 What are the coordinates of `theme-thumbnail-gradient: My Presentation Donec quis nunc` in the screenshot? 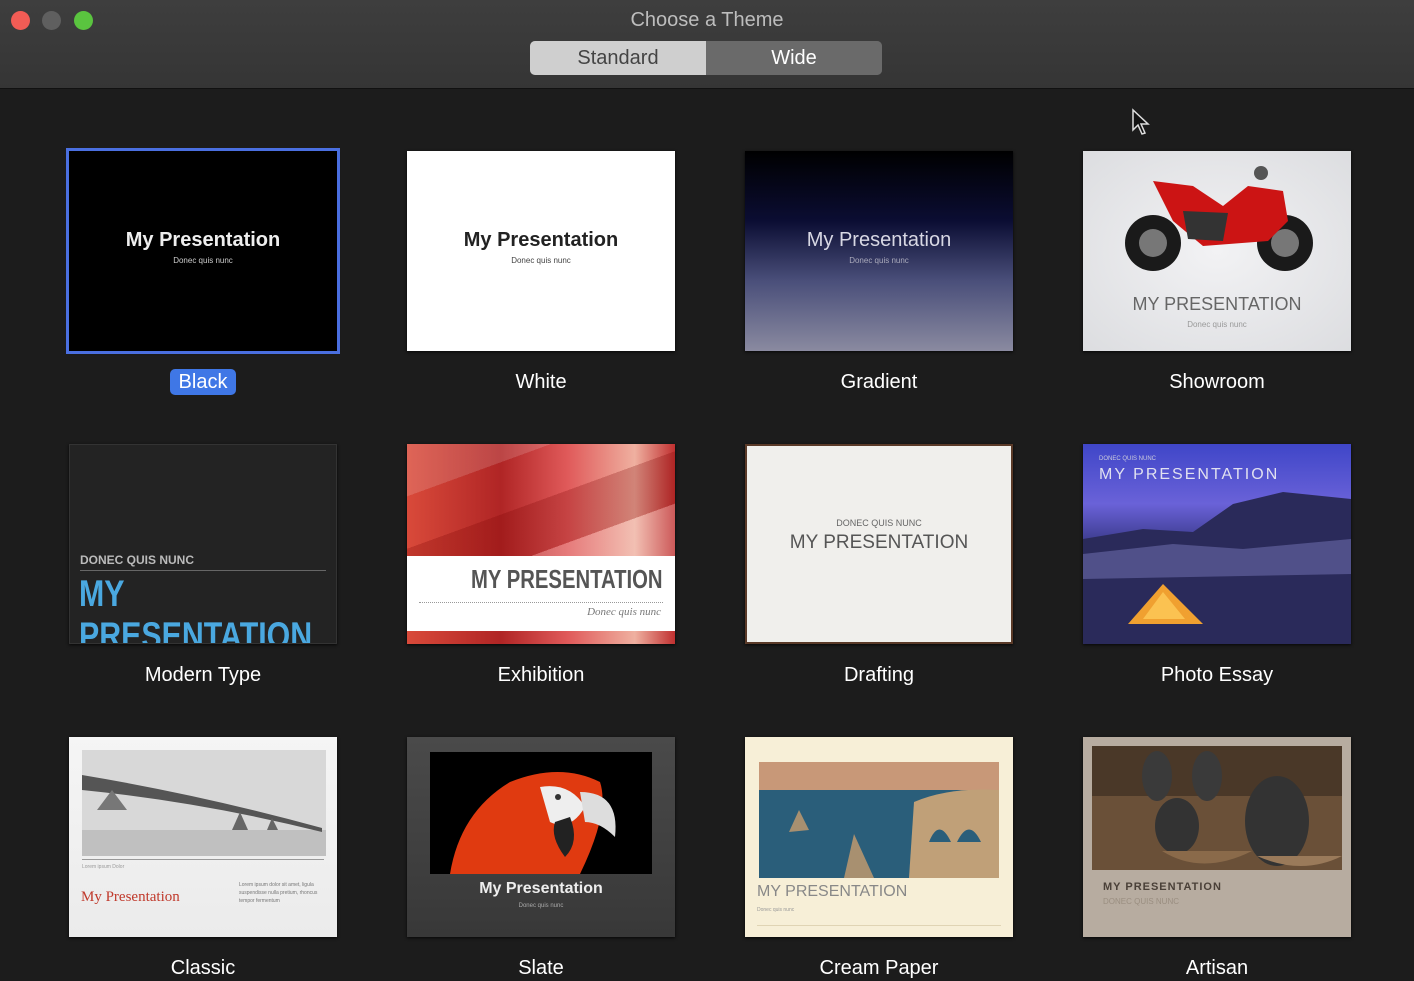 It's located at (879, 251).